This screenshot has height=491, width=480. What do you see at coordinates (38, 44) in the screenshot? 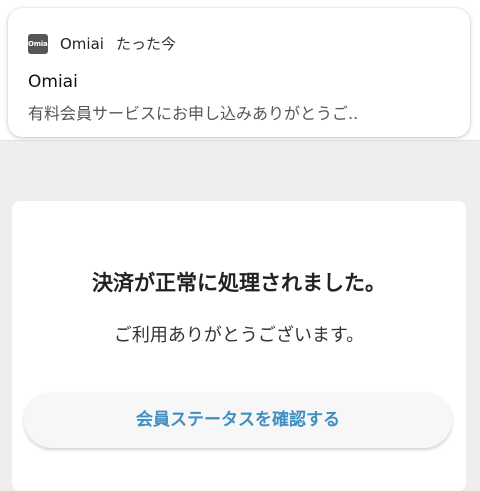
I see `omiai-app-icon: Omiai` at bounding box center [38, 44].